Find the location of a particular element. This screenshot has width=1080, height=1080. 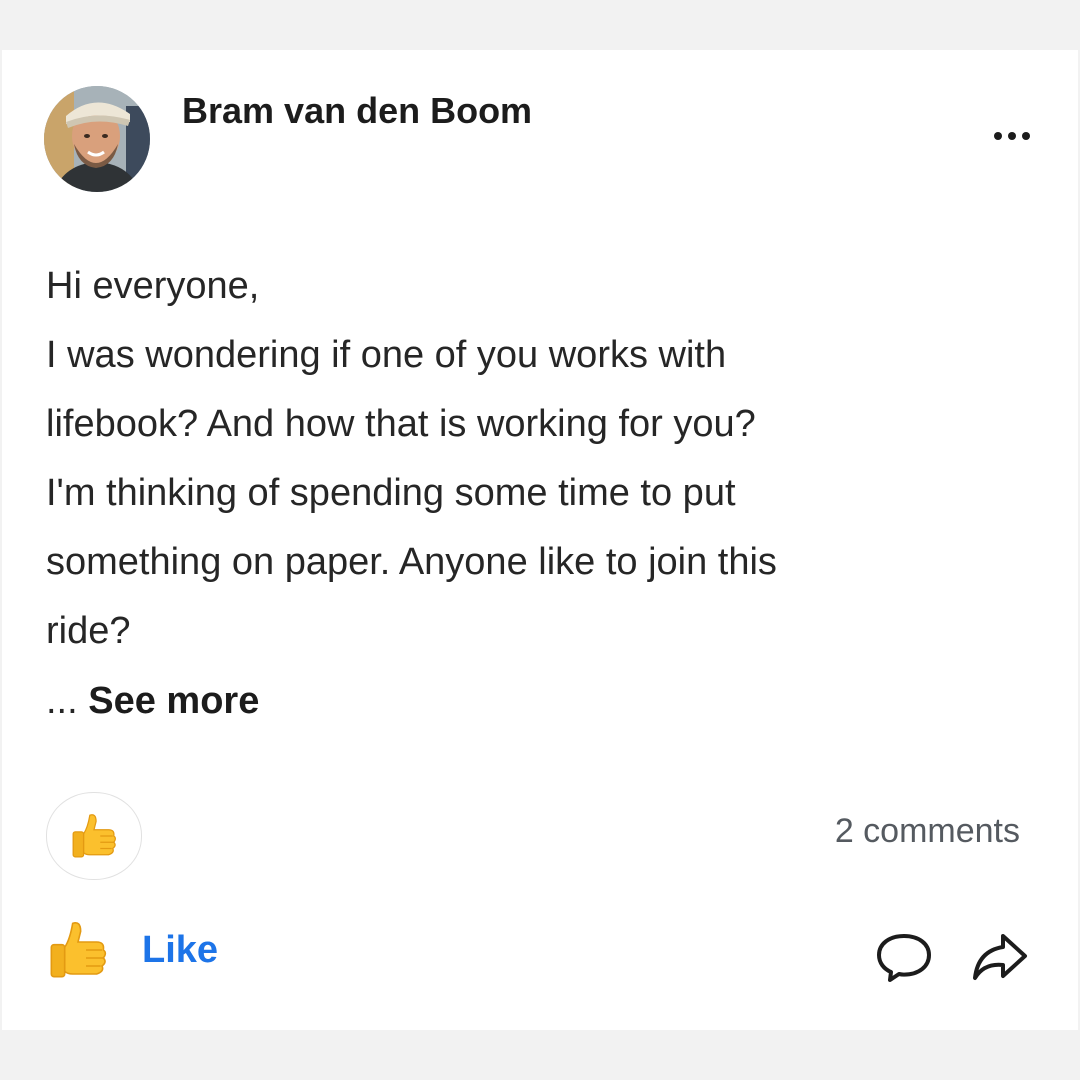

share-button is located at coordinates (1001, 959).